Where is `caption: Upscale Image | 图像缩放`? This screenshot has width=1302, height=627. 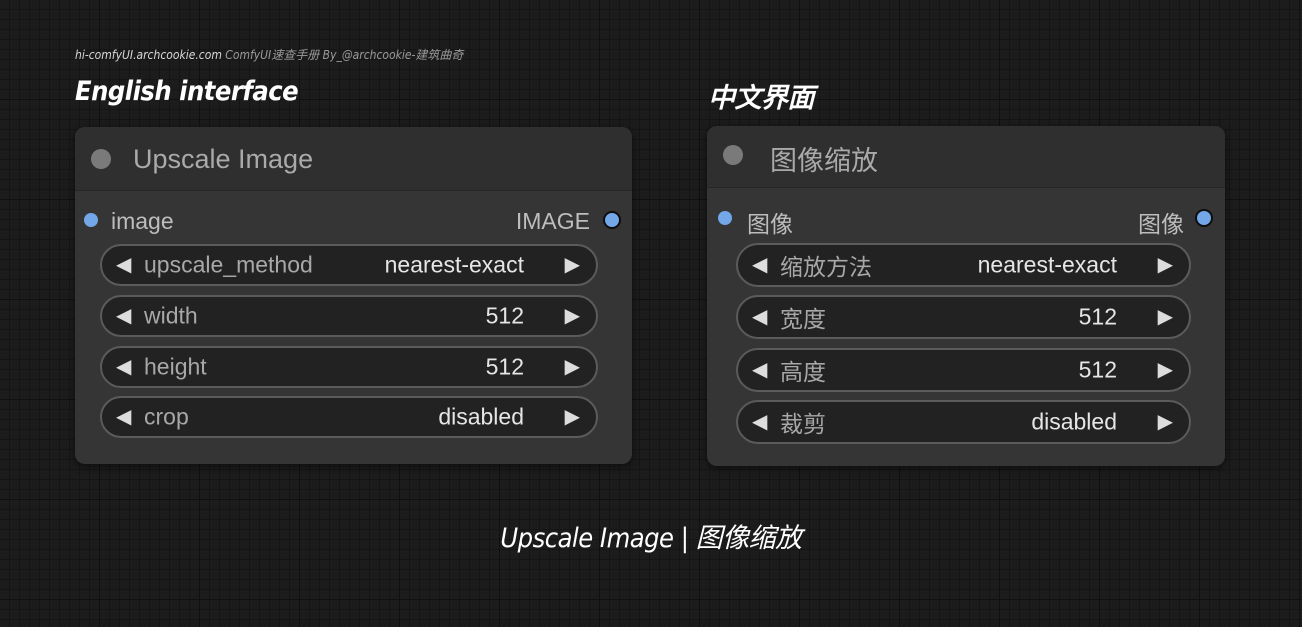
caption: Upscale Image | 图像缩放 is located at coordinates (651, 538).